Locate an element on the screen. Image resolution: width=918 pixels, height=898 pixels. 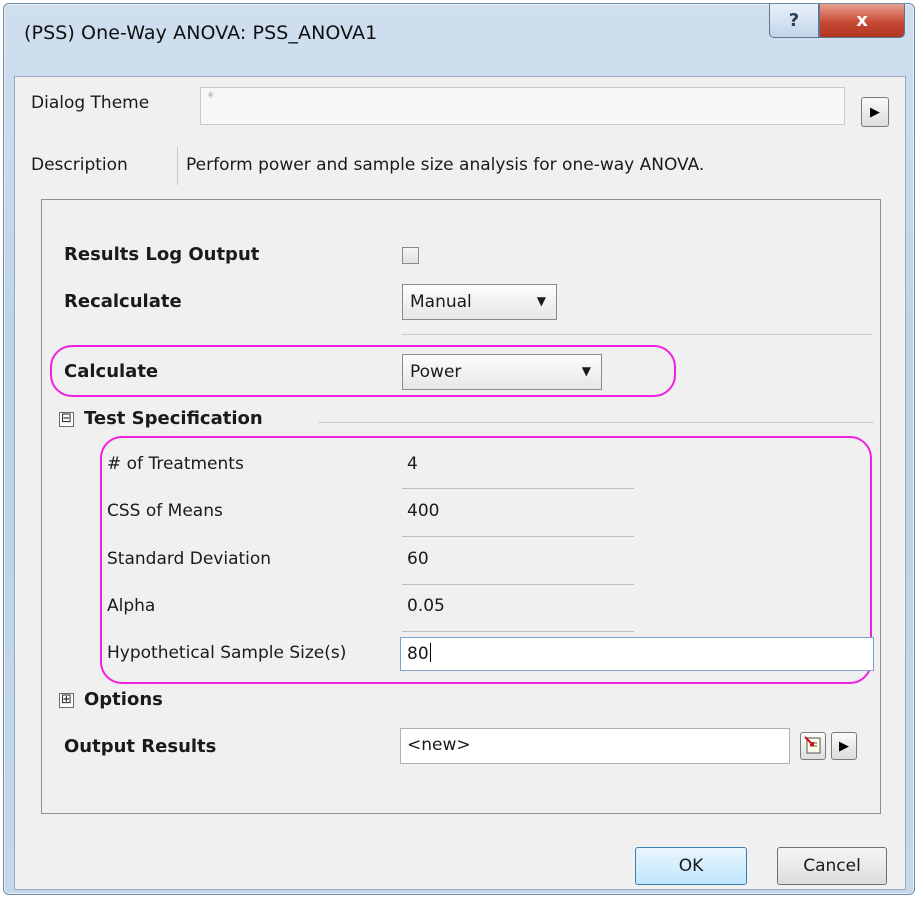
std-dev-input: 60 is located at coordinates (418, 559).